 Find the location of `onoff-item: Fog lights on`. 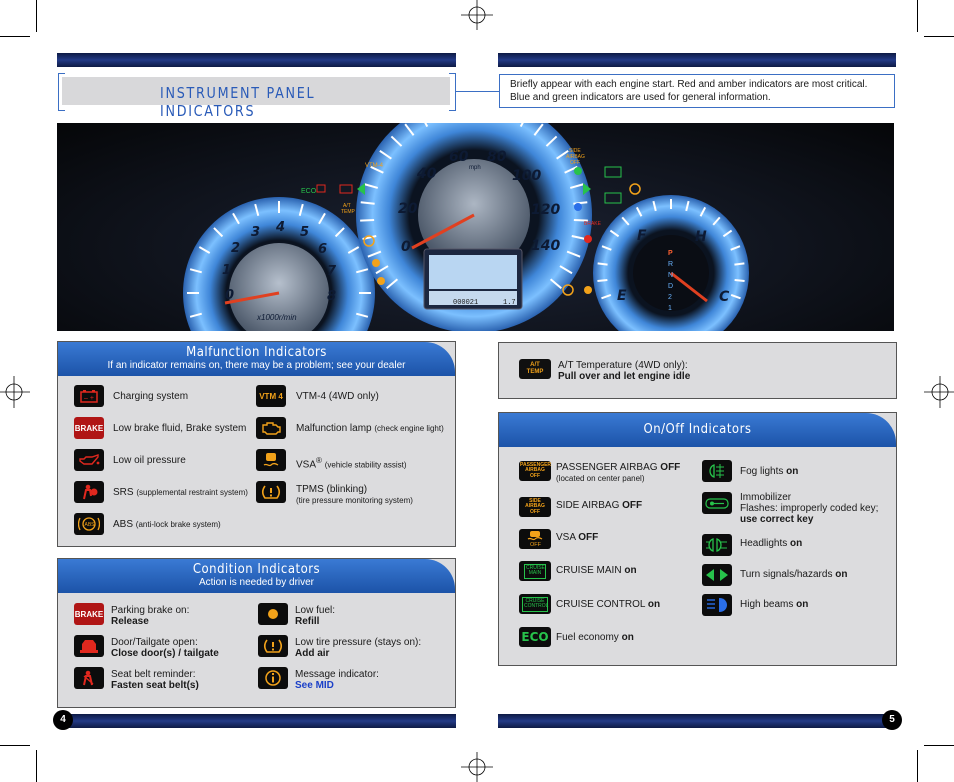

onoff-item: Fog lights on is located at coordinates (769, 471).